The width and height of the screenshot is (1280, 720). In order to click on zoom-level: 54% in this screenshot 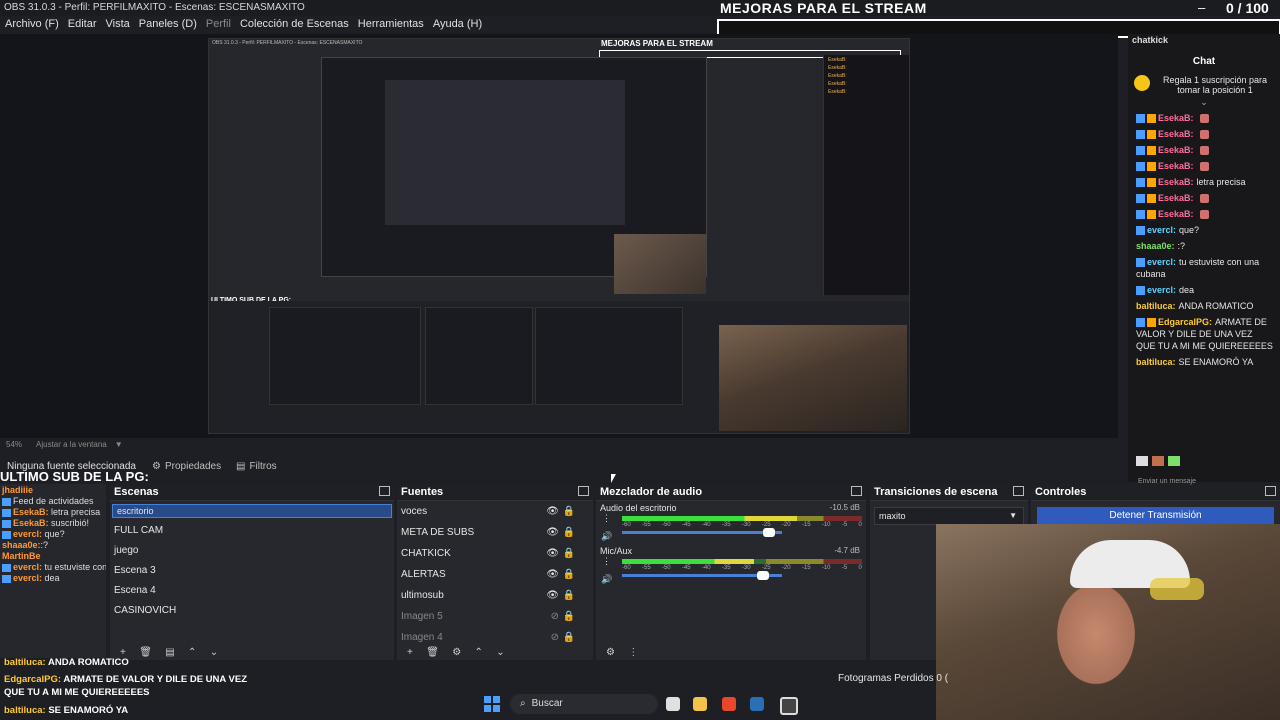, I will do `click(14, 444)`.